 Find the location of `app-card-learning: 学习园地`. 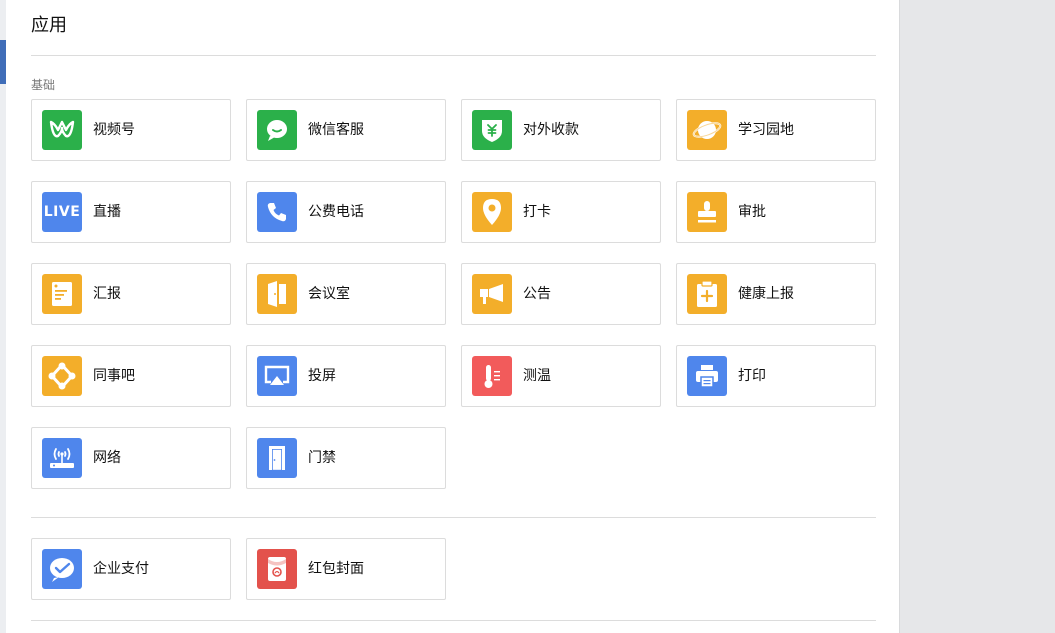

app-card-learning: 学习园地 is located at coordinates (776, 130).